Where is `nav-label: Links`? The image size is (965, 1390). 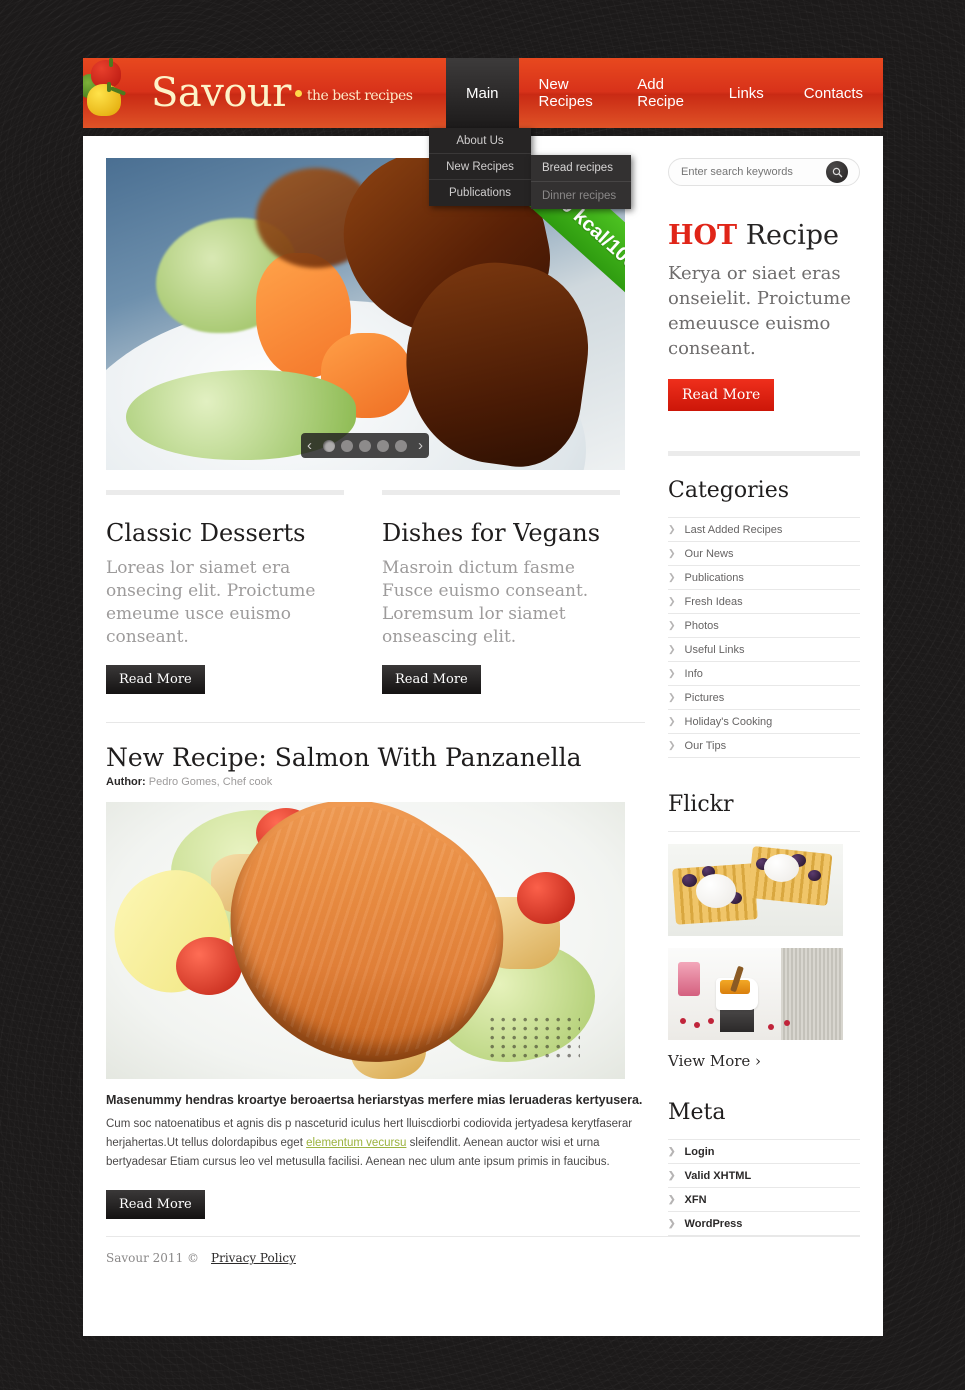
nav-label: Links is located at coordinates (746, 93).